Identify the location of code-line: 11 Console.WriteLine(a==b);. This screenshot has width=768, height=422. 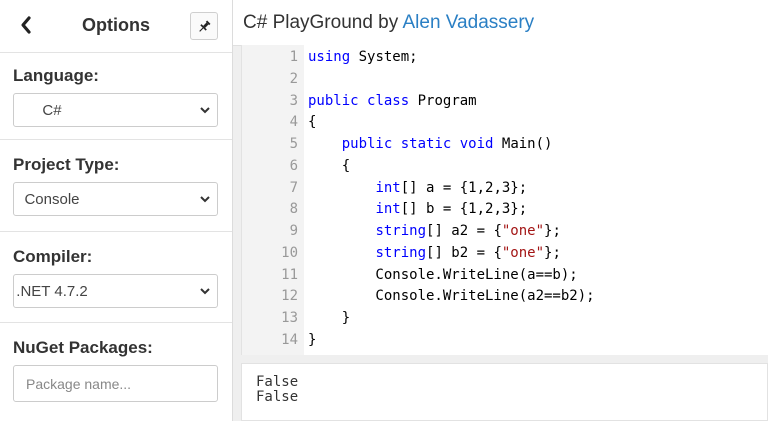
(502, 275).